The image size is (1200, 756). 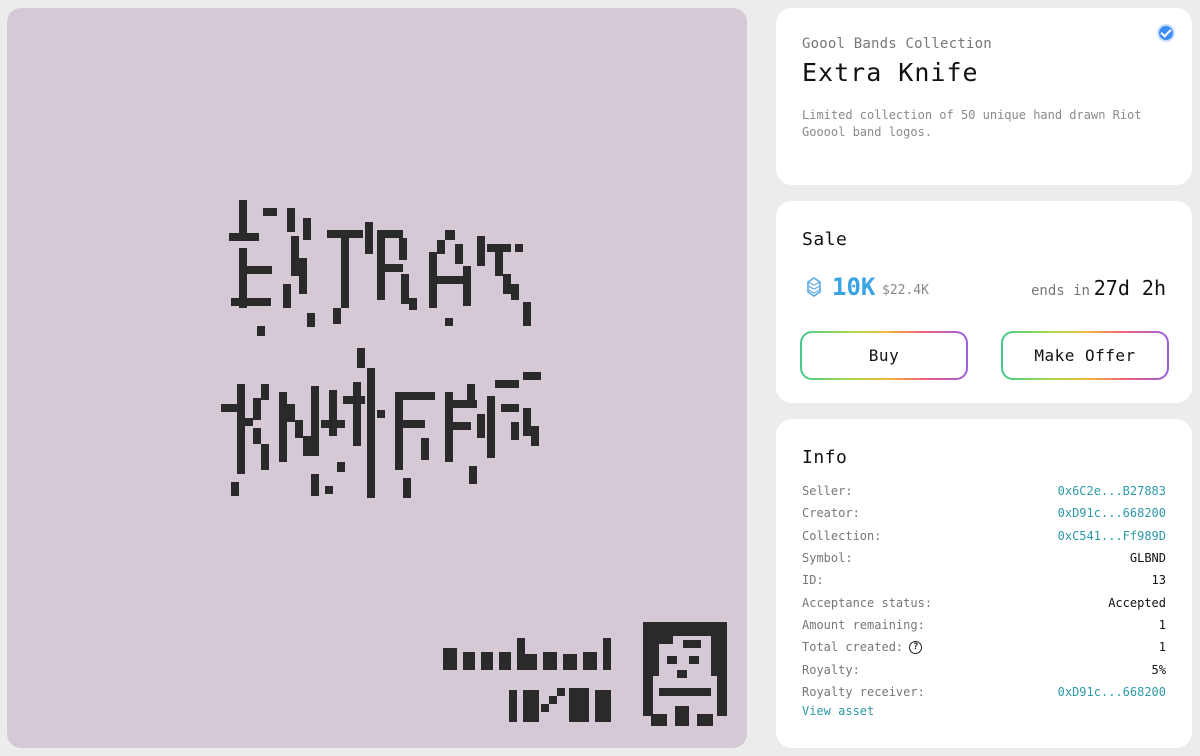 I want to click on info-key-with-help: Total created: ?, so click(x=862, y=647).